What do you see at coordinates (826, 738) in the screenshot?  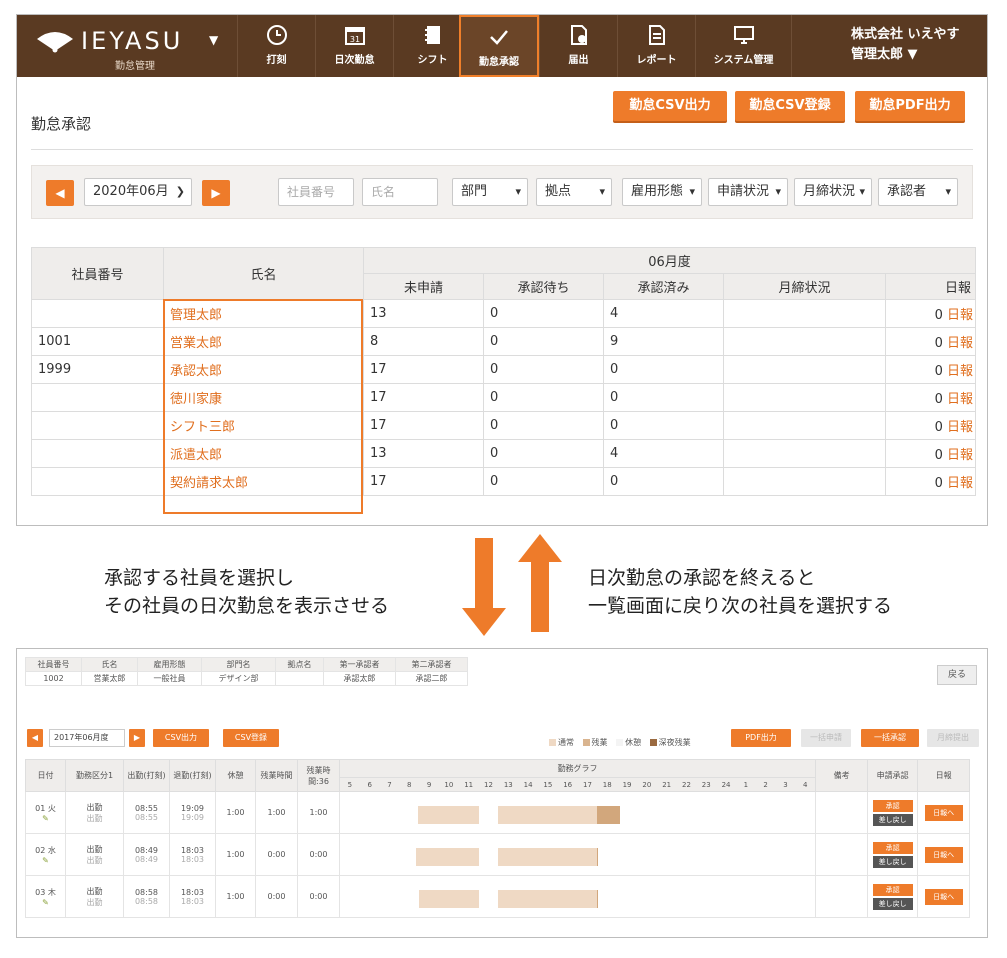 I see `bulk-apply-button: 一括申請` at bounding box center [826, 738].